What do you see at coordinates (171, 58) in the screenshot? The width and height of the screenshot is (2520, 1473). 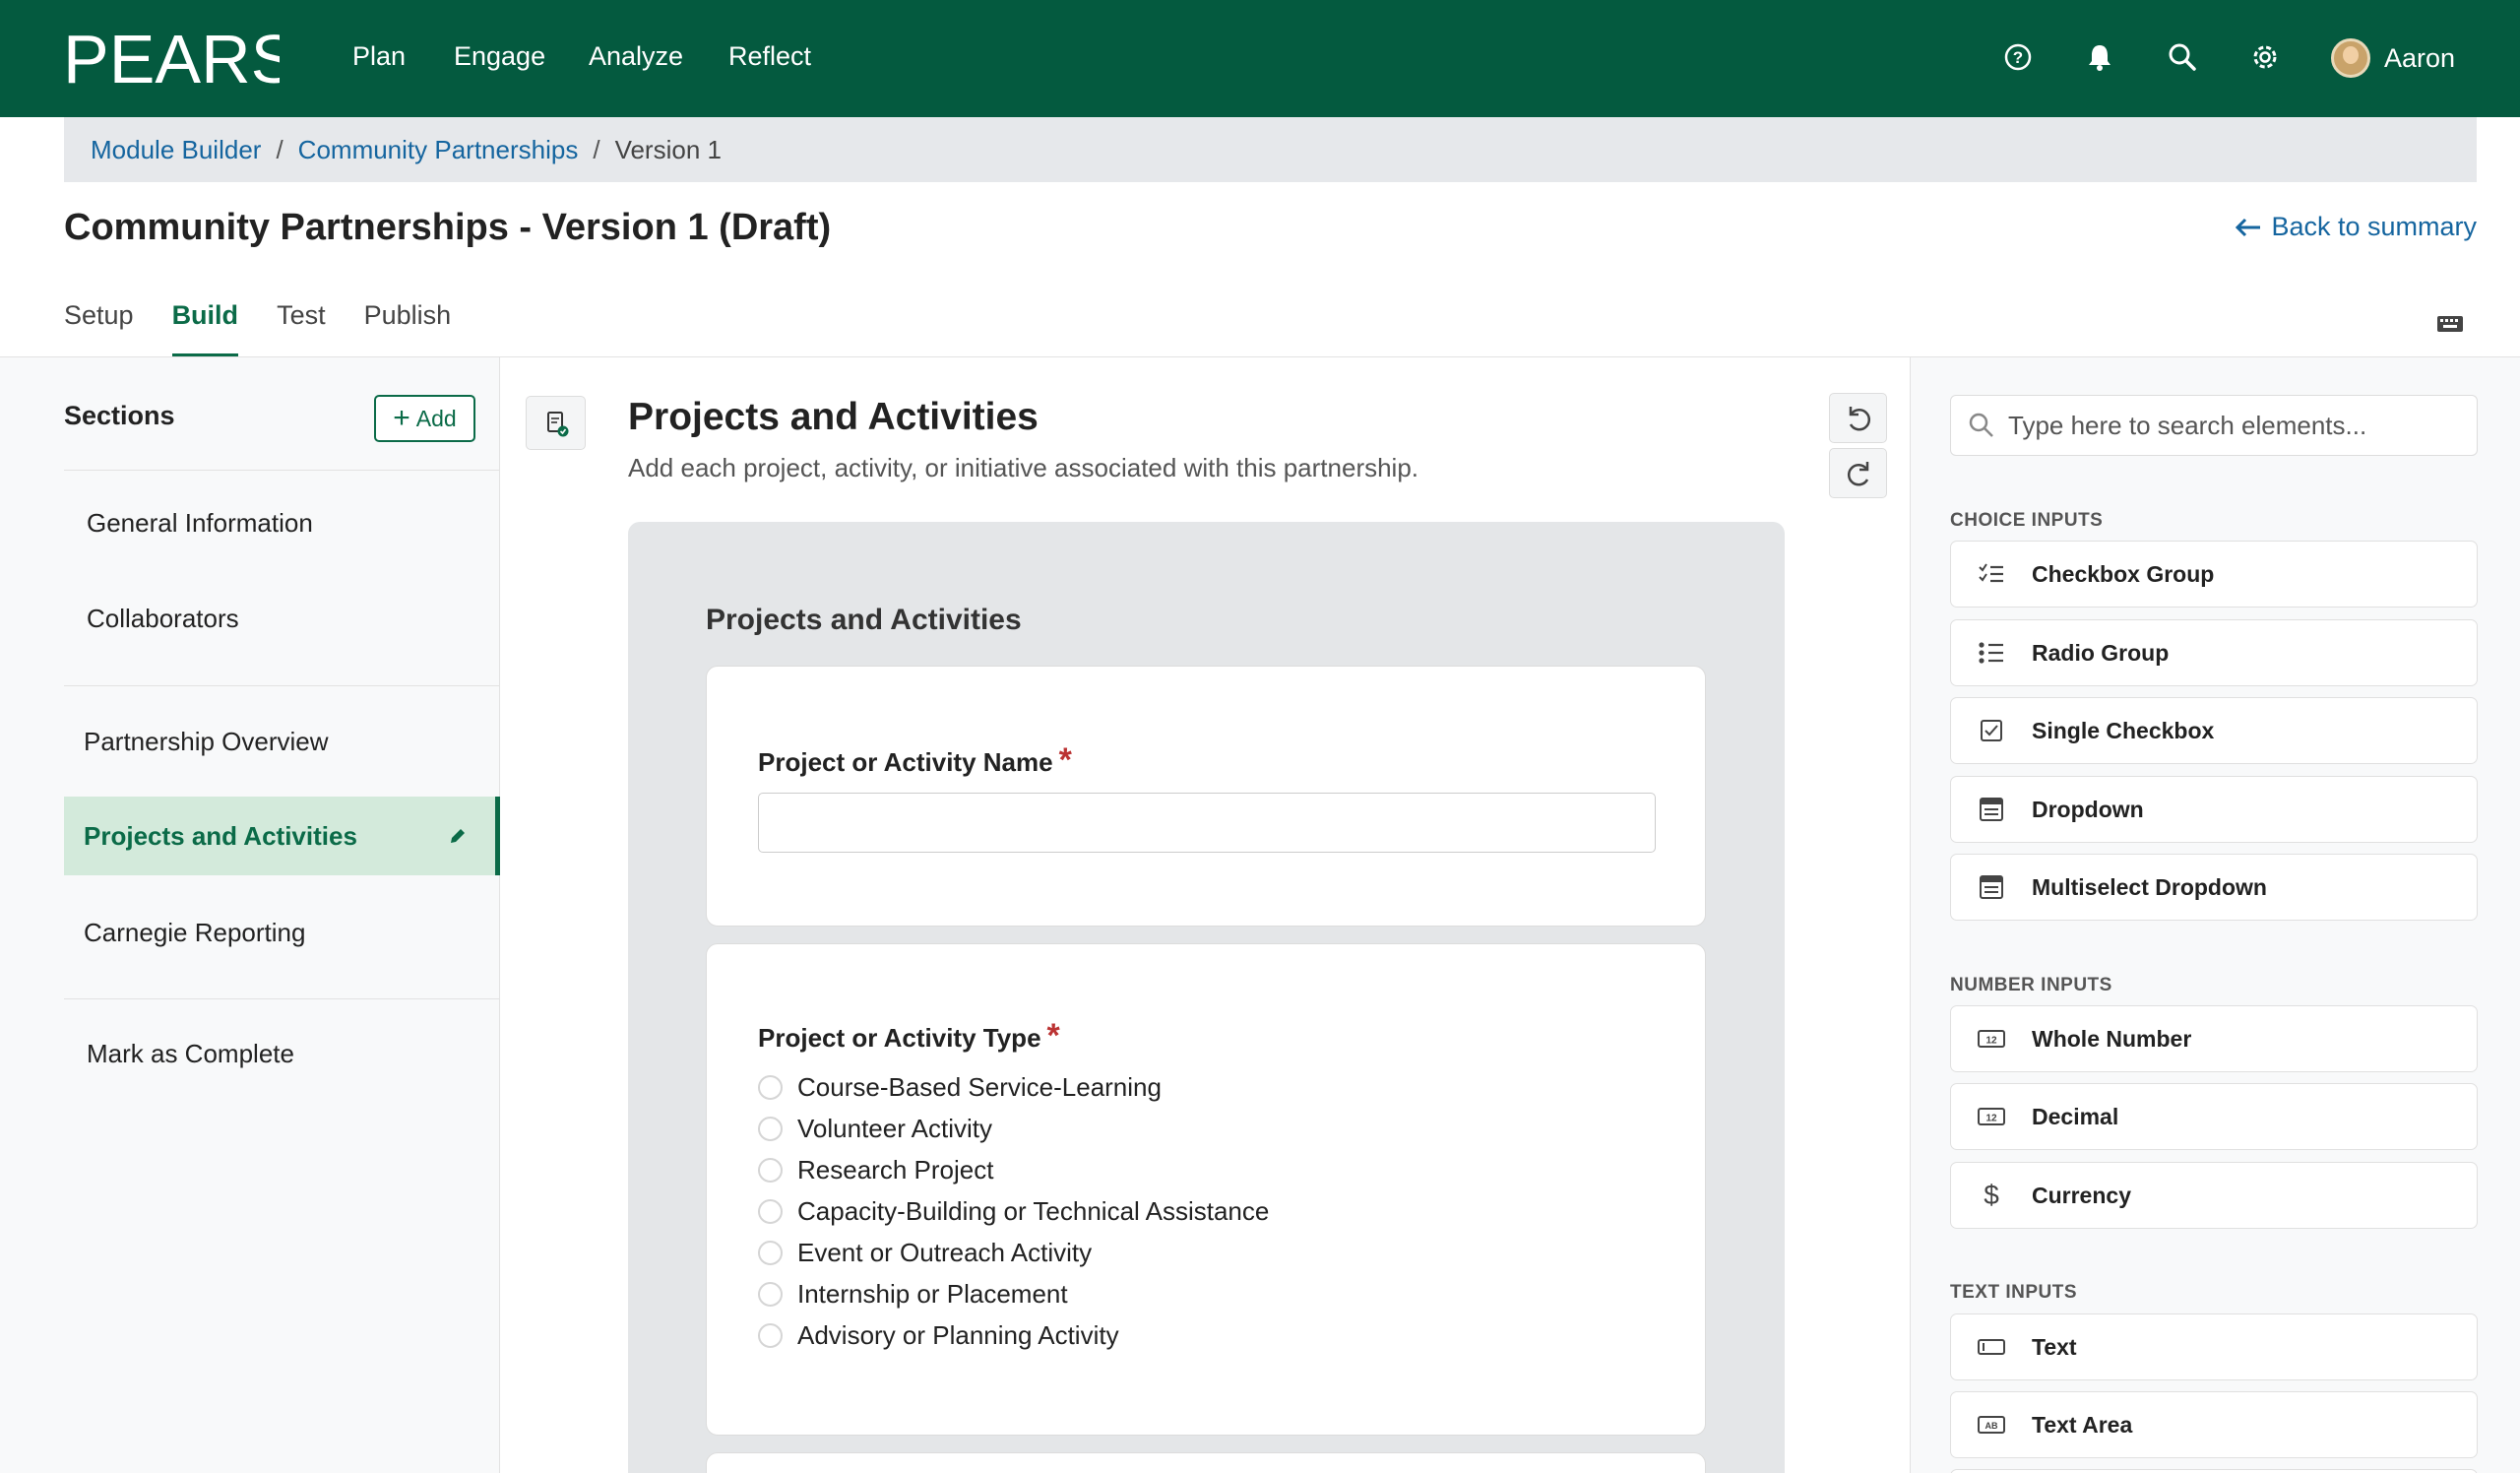 I see `pears-logo: PEARS` at bounding box center [171, 58].